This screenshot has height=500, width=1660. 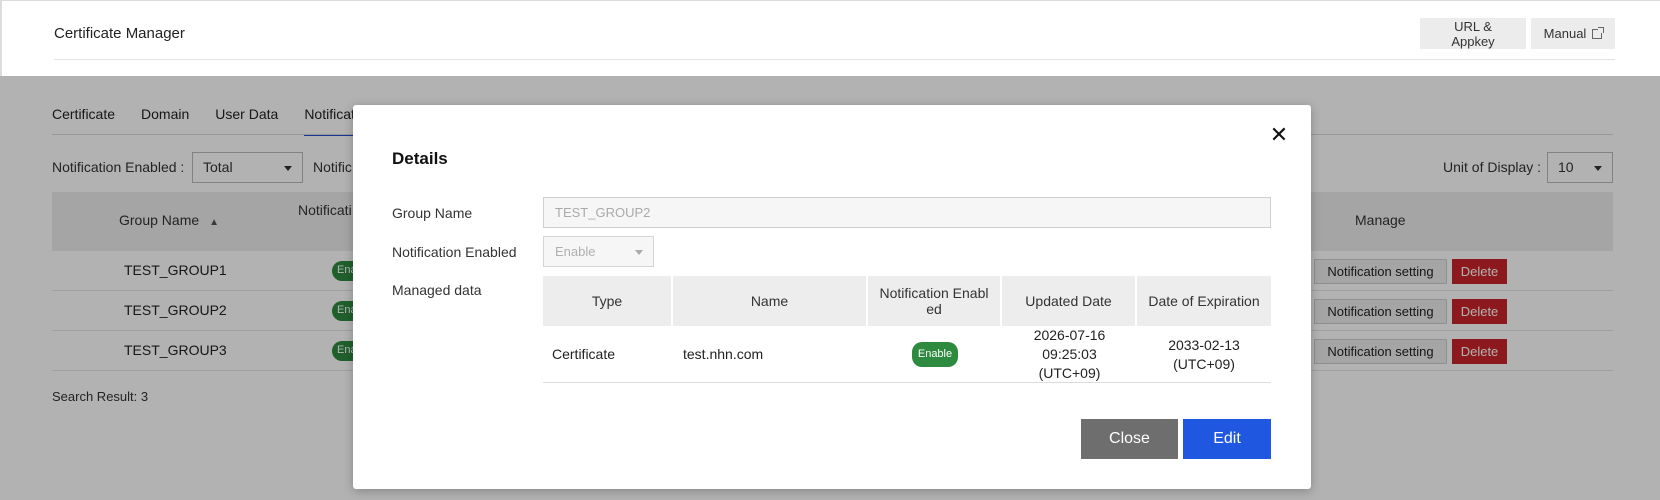 I want to click on close-button: Close, so click(x=1129, y=439).